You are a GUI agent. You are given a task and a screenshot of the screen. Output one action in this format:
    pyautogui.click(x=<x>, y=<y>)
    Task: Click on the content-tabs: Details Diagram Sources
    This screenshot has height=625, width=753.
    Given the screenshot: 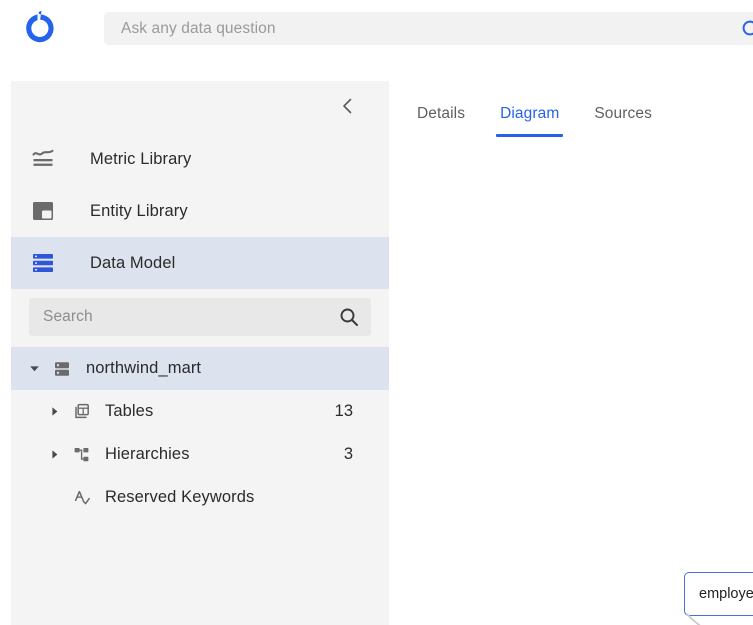 What is the action you would take?
    pyautogui.click(x=552, y=121)
    